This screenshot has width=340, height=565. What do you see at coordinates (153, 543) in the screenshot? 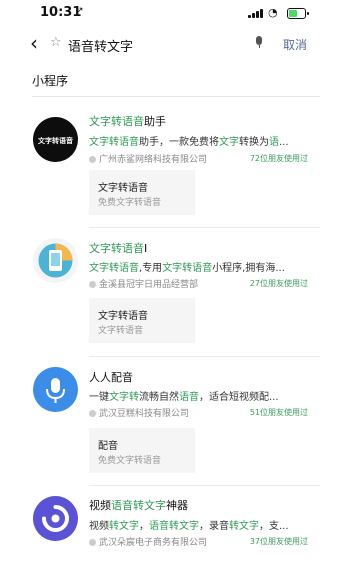
I see `company-name: 武汉朵宸电子商务有限公司` at bounding box center [153, 543].